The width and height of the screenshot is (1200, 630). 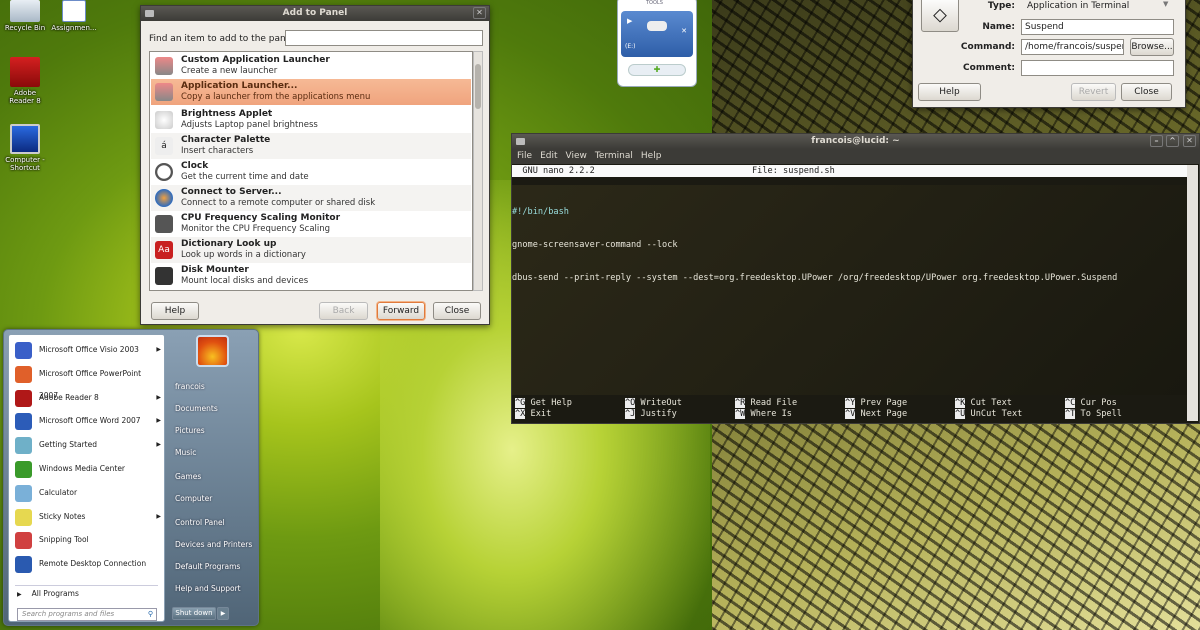 I want to click on desktop-icon-recycle-bin: Recycle Bin, so click(x=25, y=16).